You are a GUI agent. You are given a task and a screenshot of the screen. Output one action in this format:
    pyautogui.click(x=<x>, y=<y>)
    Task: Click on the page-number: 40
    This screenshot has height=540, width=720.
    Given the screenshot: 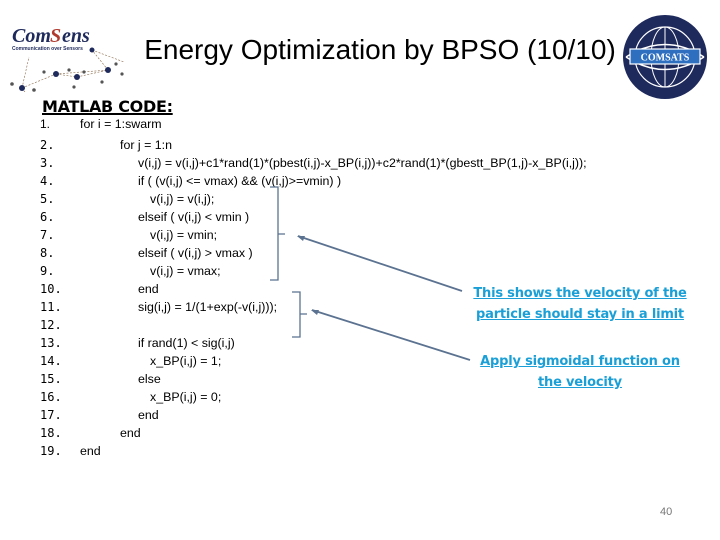 What is the action you would take?
    pyautogui.click(x=666, y=512)
    